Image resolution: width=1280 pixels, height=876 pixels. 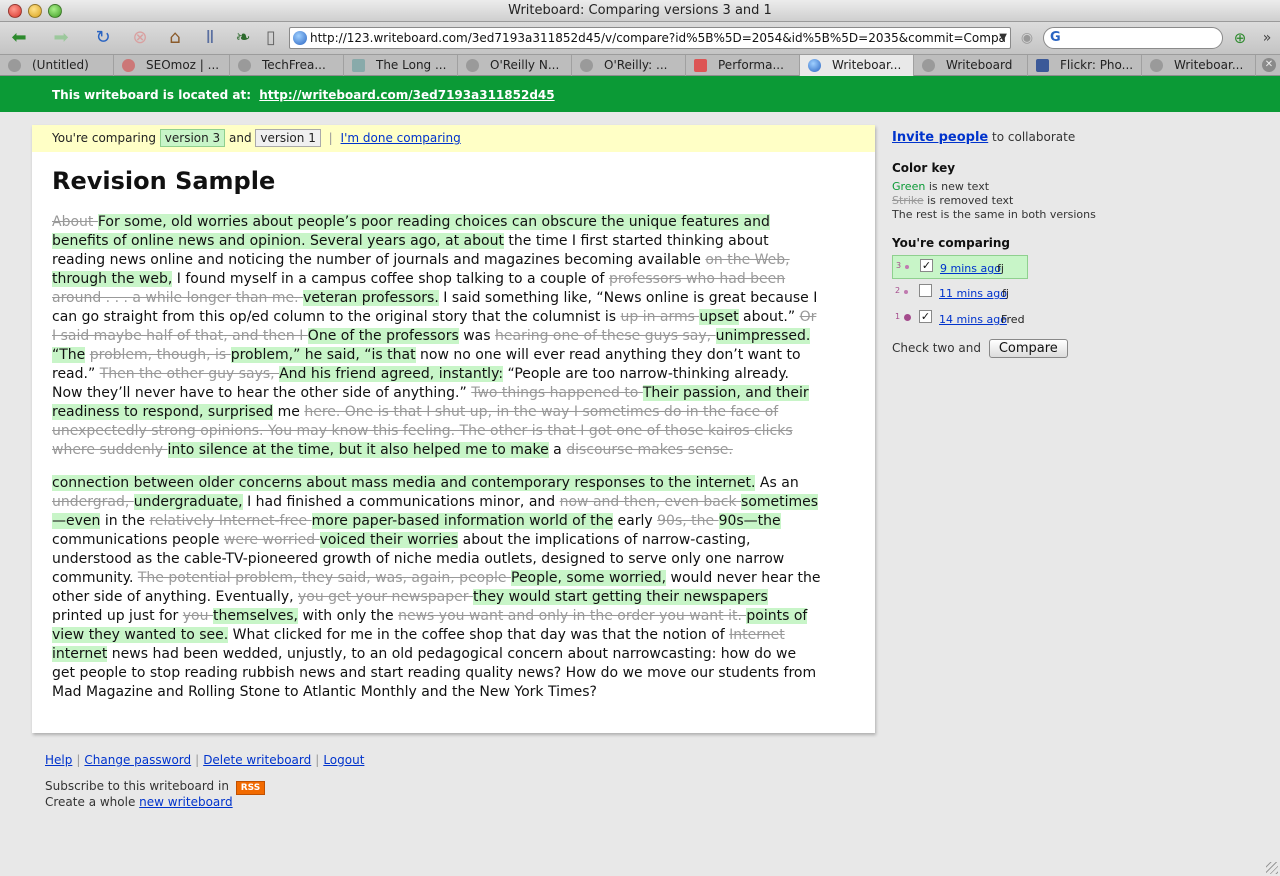 What do you see at coordinates (250, 788) in the screenshot?
I see `rss-icon: RSS` at bounding box center [250, 788].